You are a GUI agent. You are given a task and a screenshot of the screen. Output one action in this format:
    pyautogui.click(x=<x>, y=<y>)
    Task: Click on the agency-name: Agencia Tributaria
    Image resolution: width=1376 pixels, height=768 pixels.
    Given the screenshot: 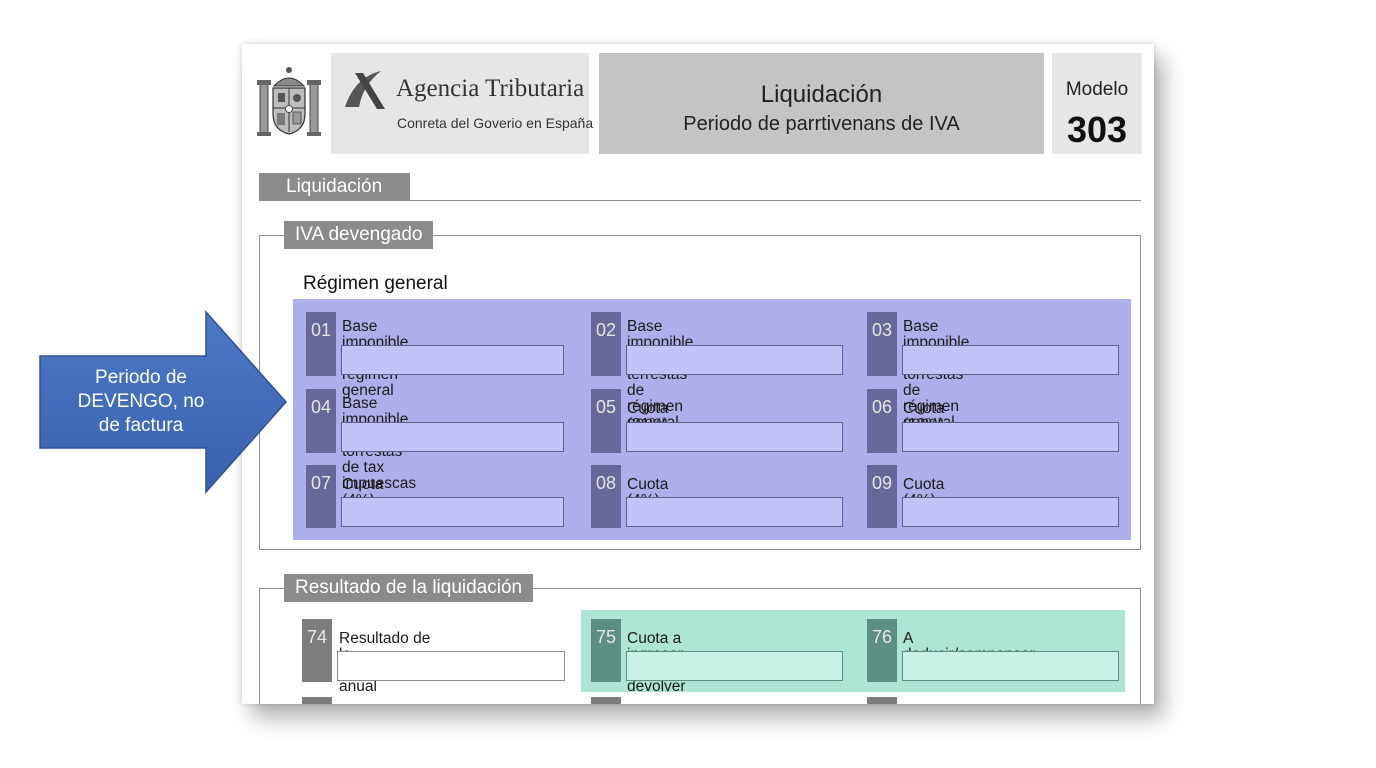 What is the action you would take?
    pyautogui.click(x=490, y=88)
    